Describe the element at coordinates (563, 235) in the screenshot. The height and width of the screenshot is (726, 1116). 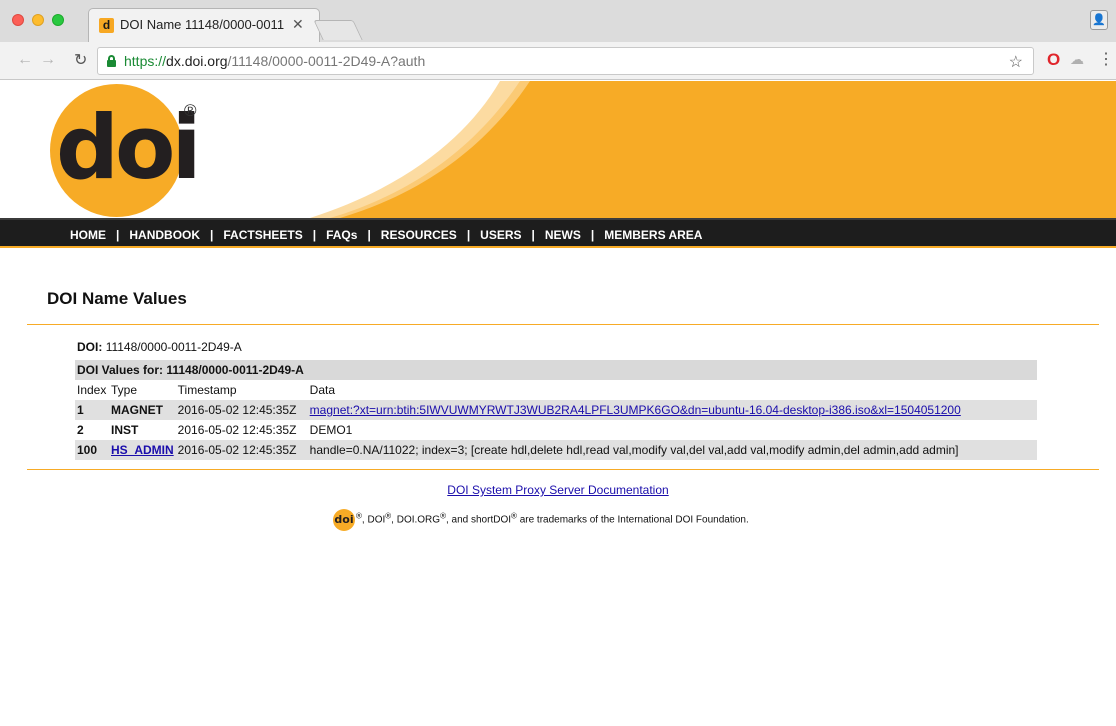
I see `nav-item-news: NEWS` at that location.